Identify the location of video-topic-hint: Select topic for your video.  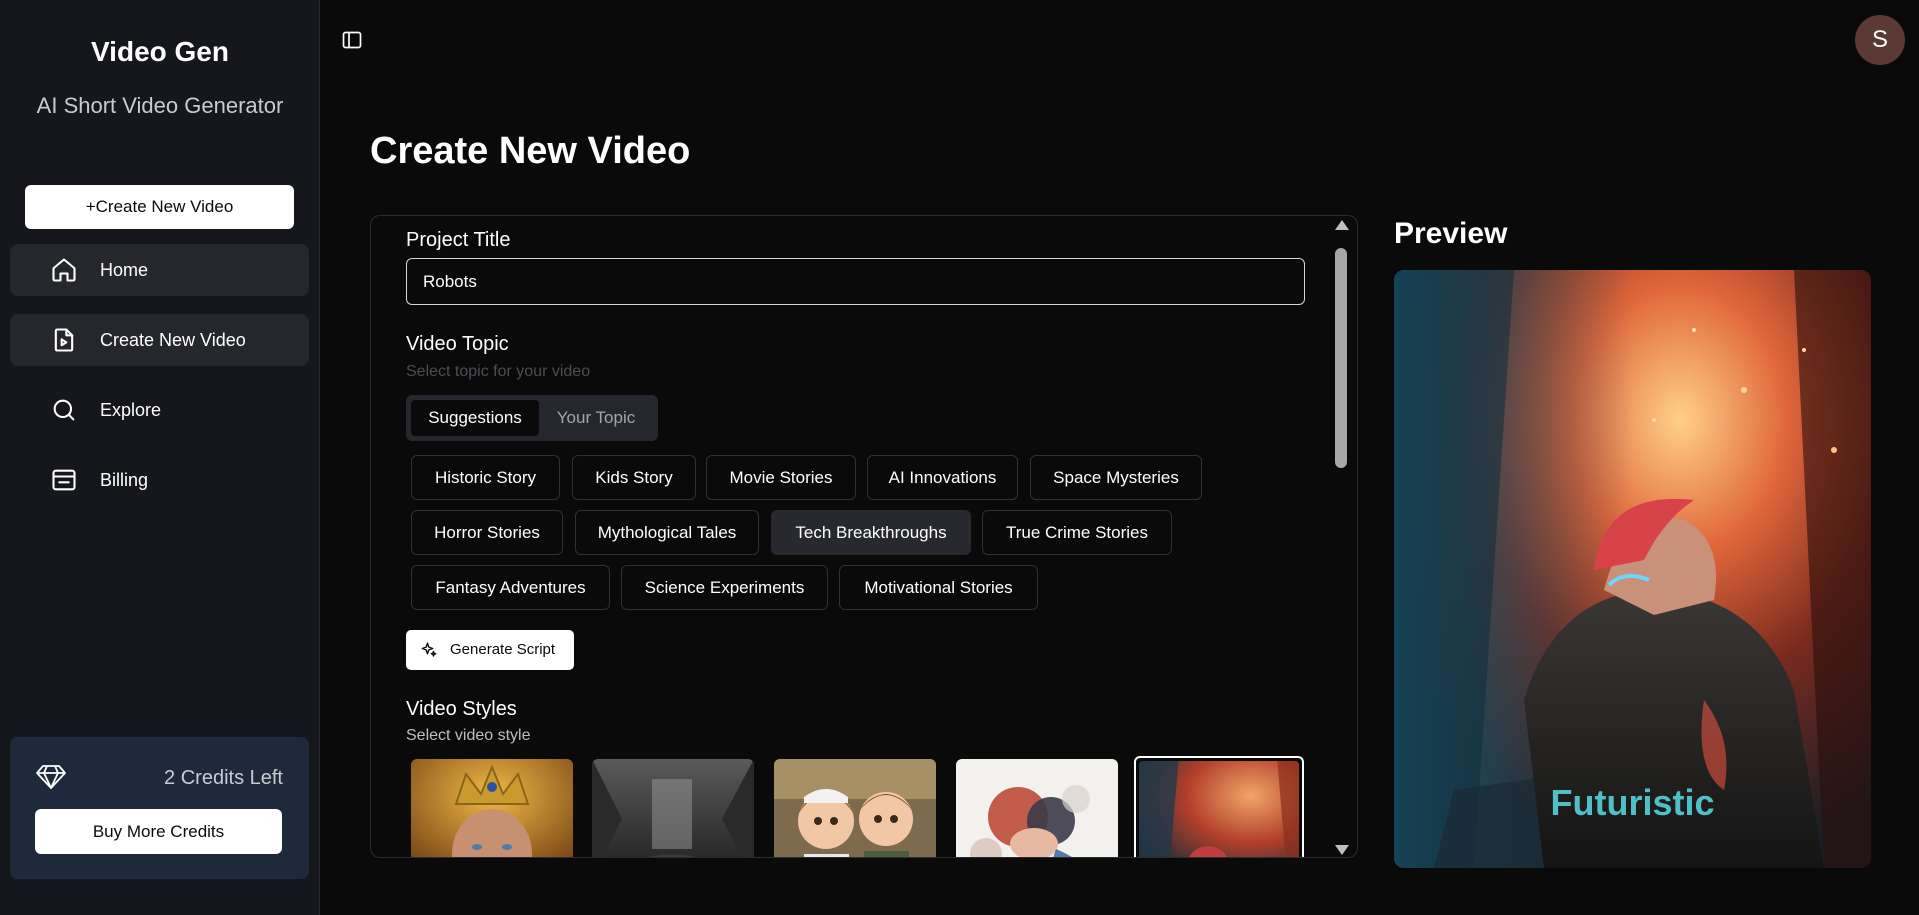
(498, 371).